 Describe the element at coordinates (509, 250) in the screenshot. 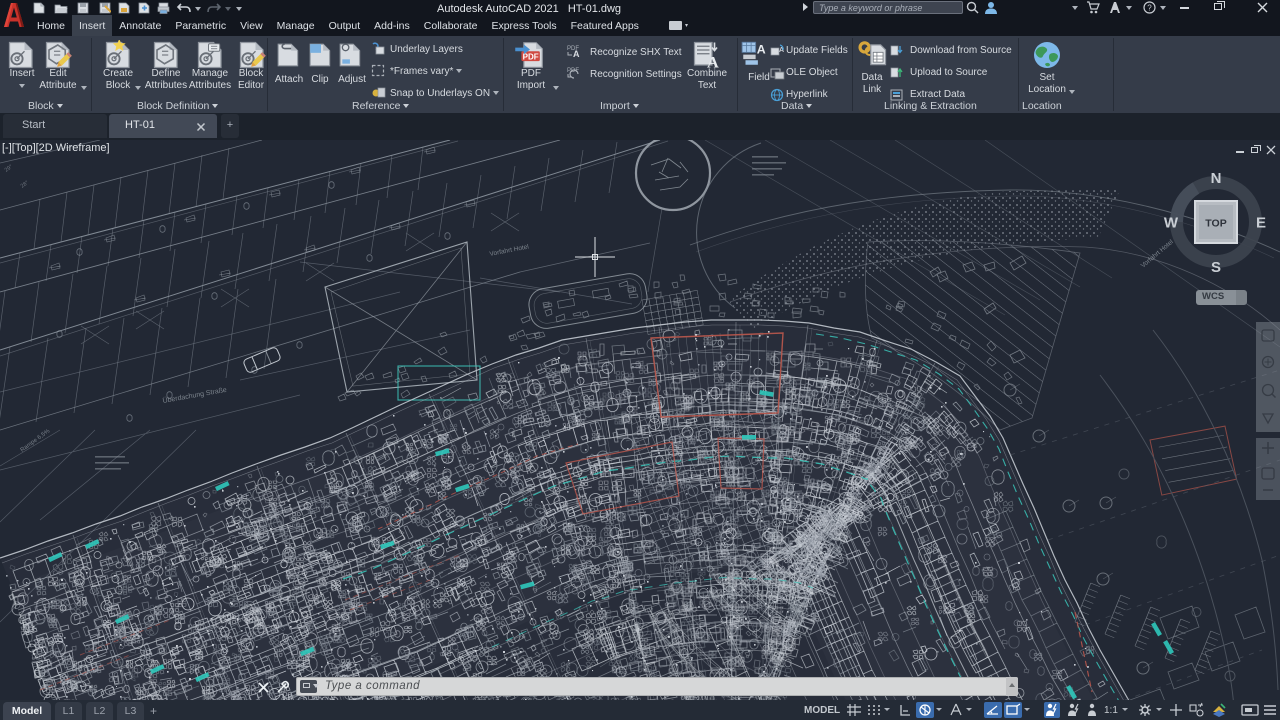

I see `svg-text: Vorfahrt Hotel` at that location.